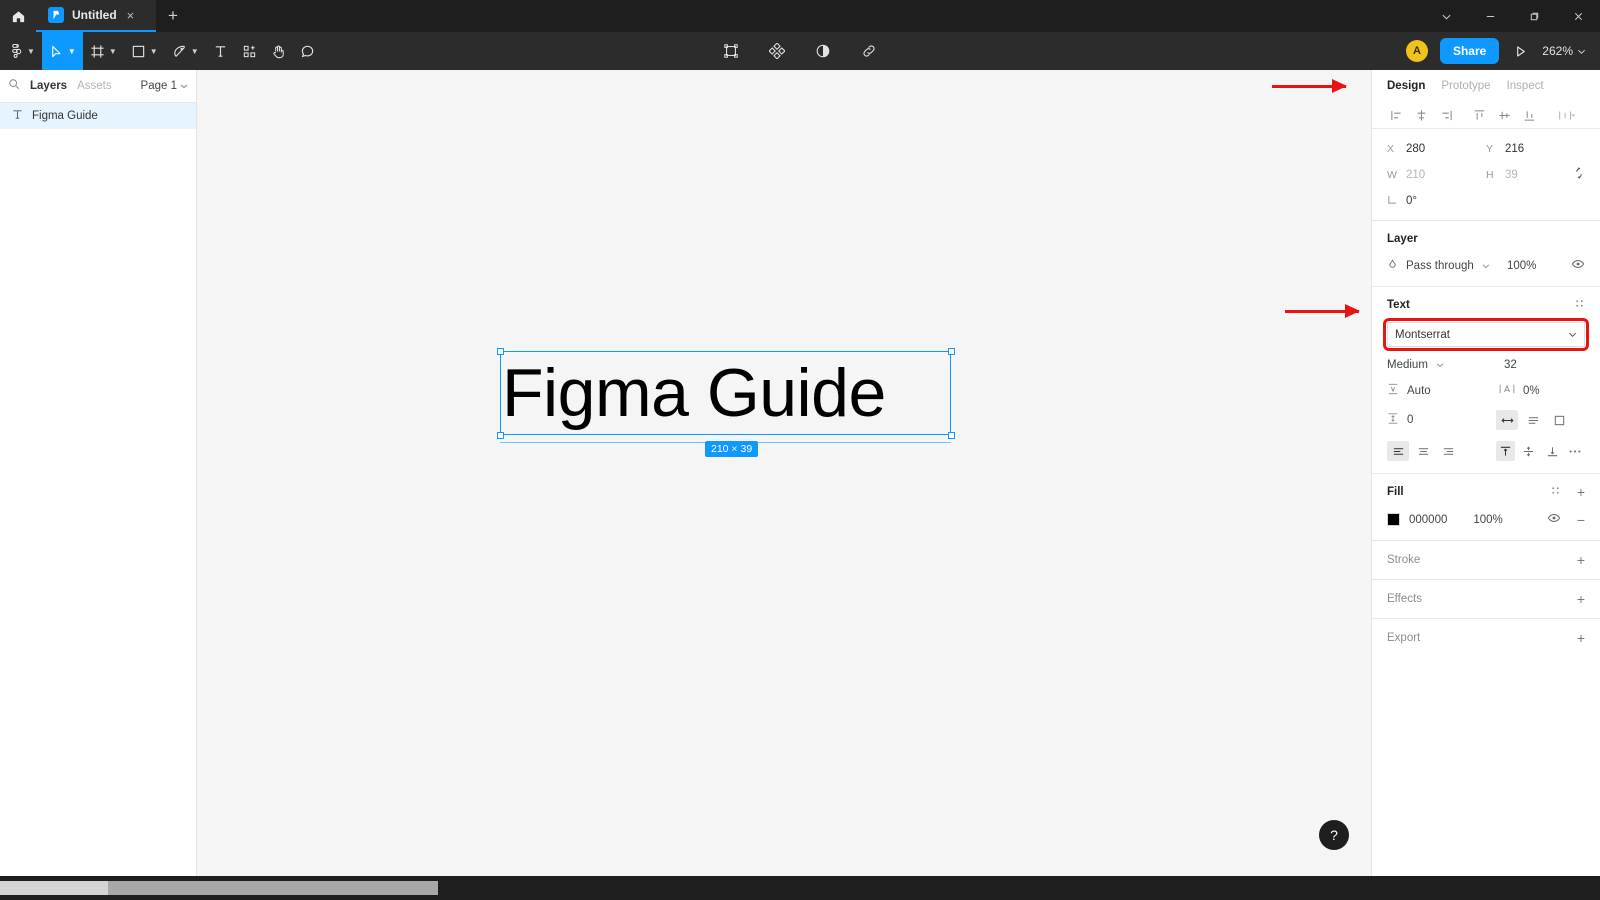 This screenshot has height=900, width=1600. What do you see at coordinates (144, 51) in the screenshot?
I see `shape-tool-icon: ▼` at bounding box center [144, 51].